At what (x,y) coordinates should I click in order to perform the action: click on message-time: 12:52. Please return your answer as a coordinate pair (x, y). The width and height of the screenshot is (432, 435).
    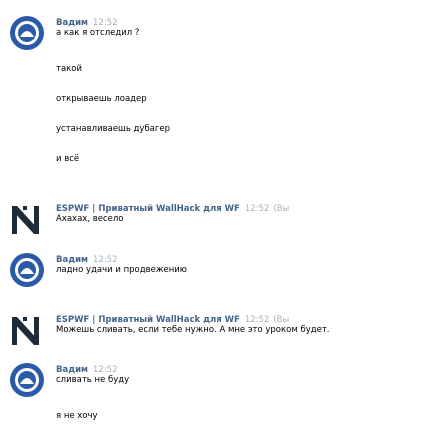
    Looking at the image, I should click on (257, 209).